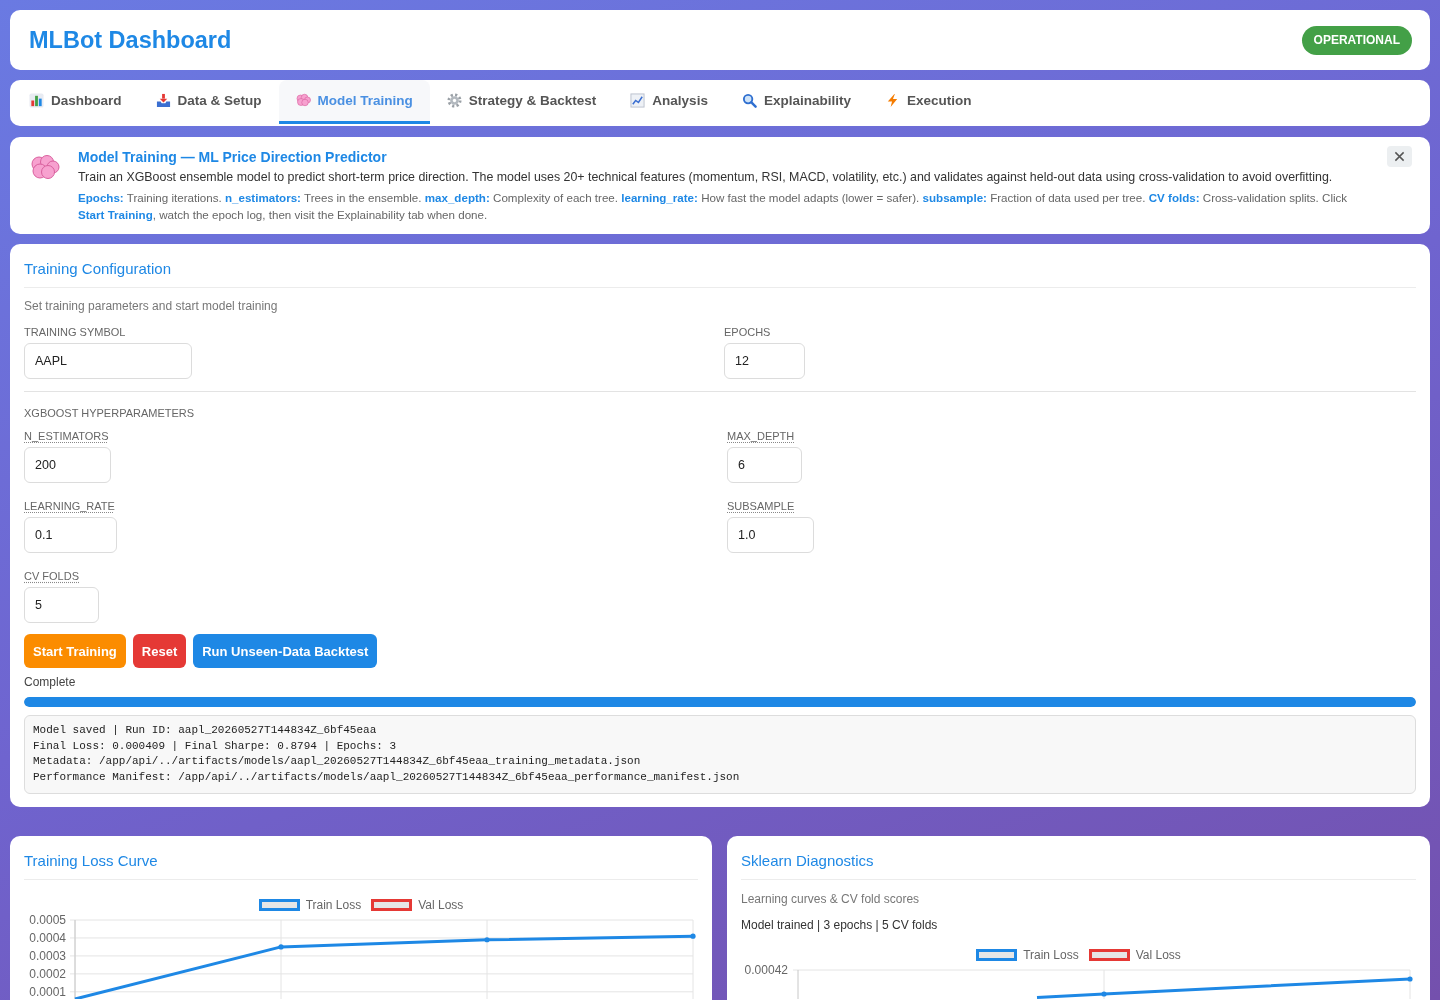  Describe the element at coordinates (337, 762) in the screenshot. I see `log-line: Metadata: /app/api/../artifacts/models/aapl_20260527T144834Z_6bf45eaa_training_metadata.json` at that location.